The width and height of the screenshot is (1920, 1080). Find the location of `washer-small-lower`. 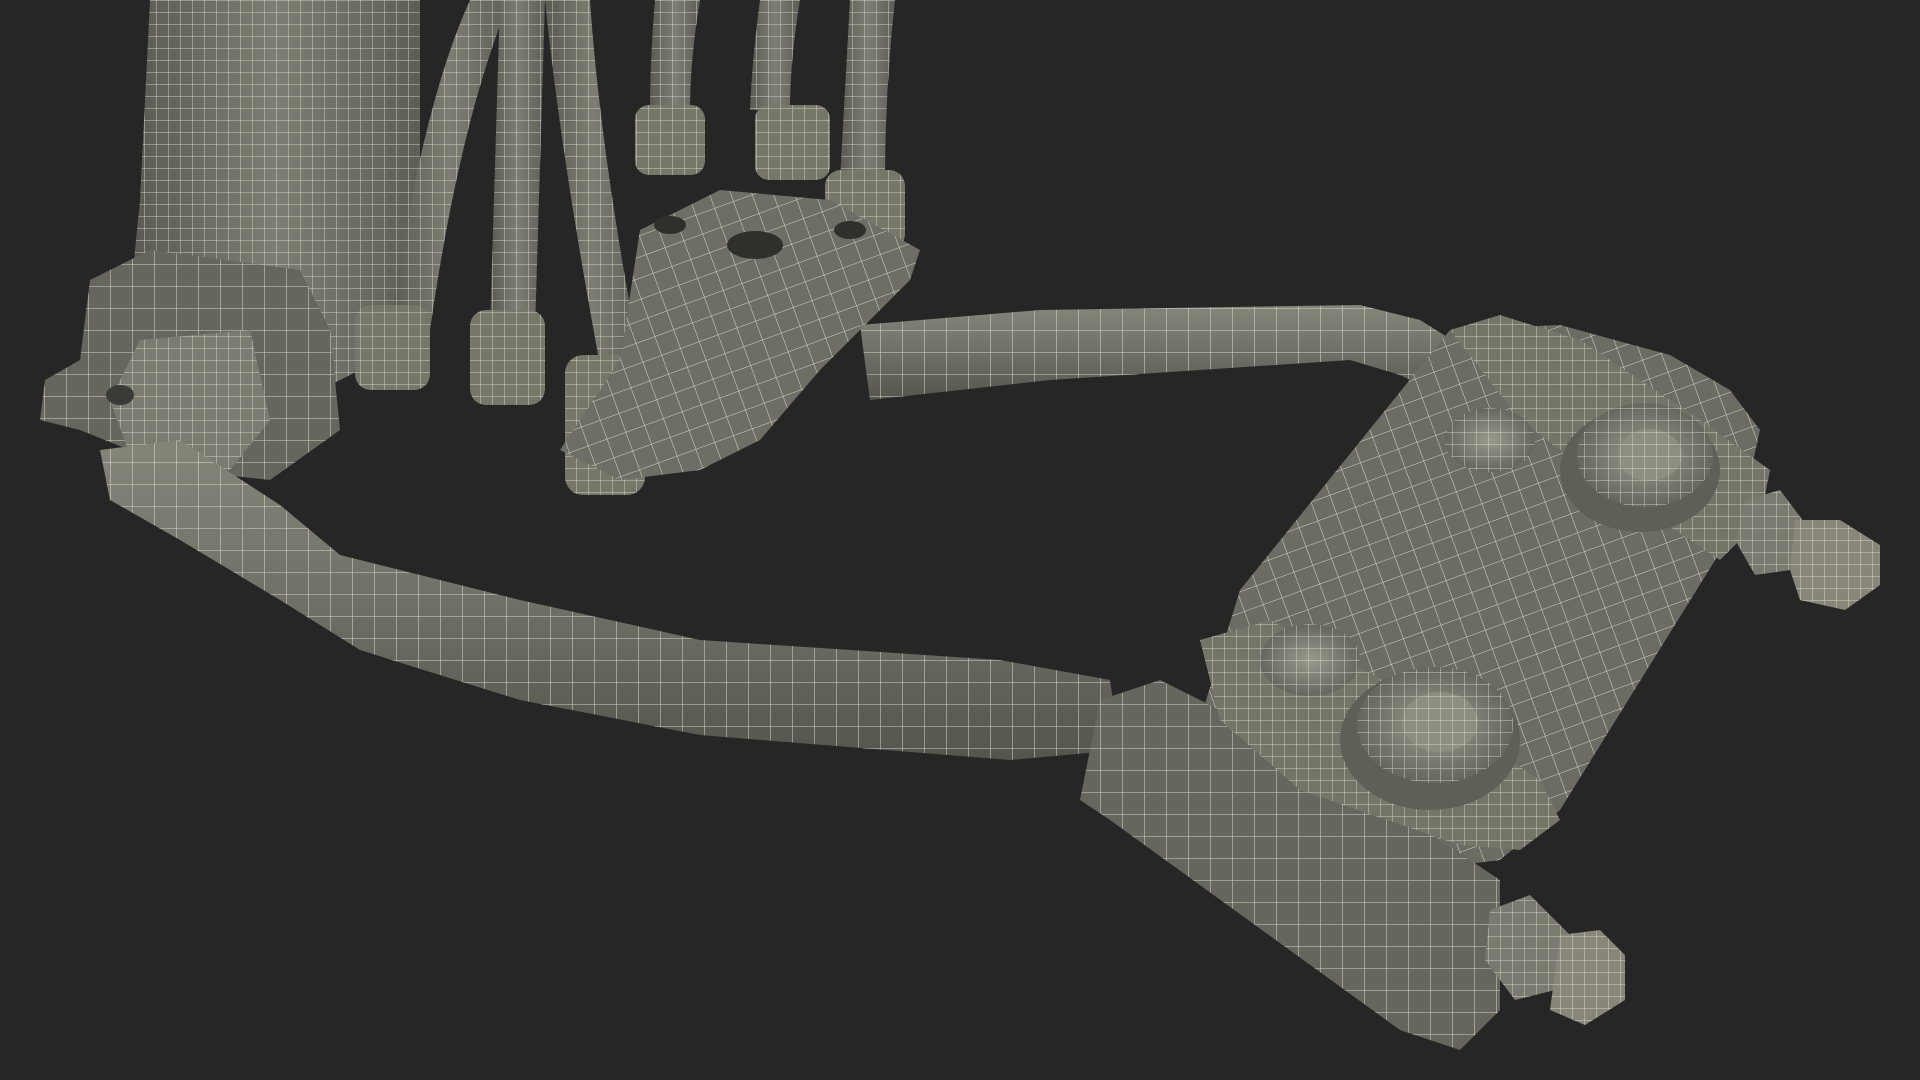

washer-small-lower is located at coordinates (1310, 660).